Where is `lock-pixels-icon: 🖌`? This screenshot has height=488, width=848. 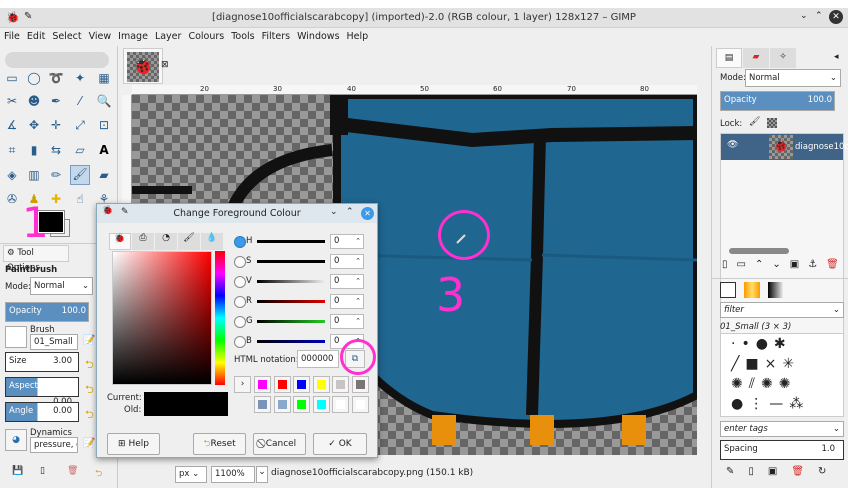
lock-pixels-icon: 🖌 is located at coordinates (754, 122).